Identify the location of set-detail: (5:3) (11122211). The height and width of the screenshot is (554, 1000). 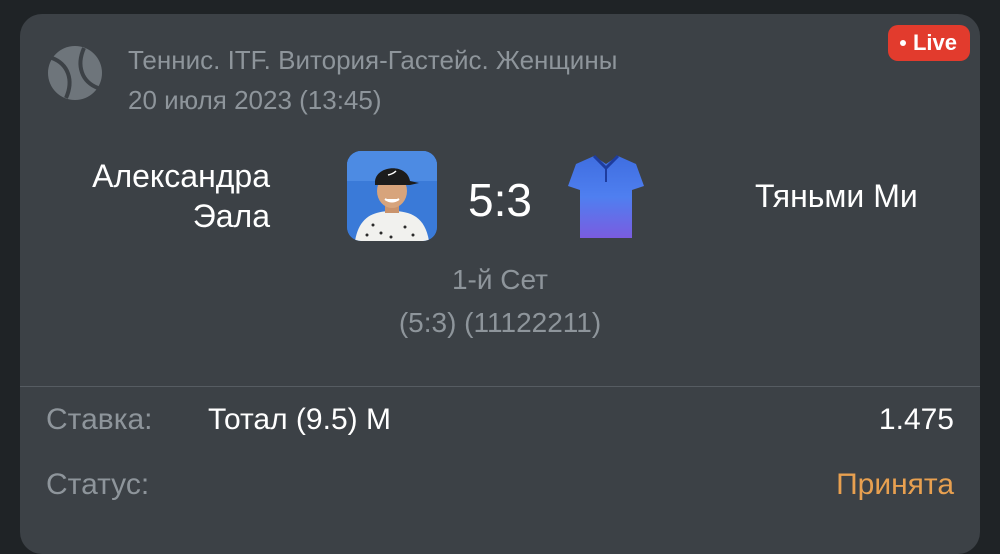
(500, 322).